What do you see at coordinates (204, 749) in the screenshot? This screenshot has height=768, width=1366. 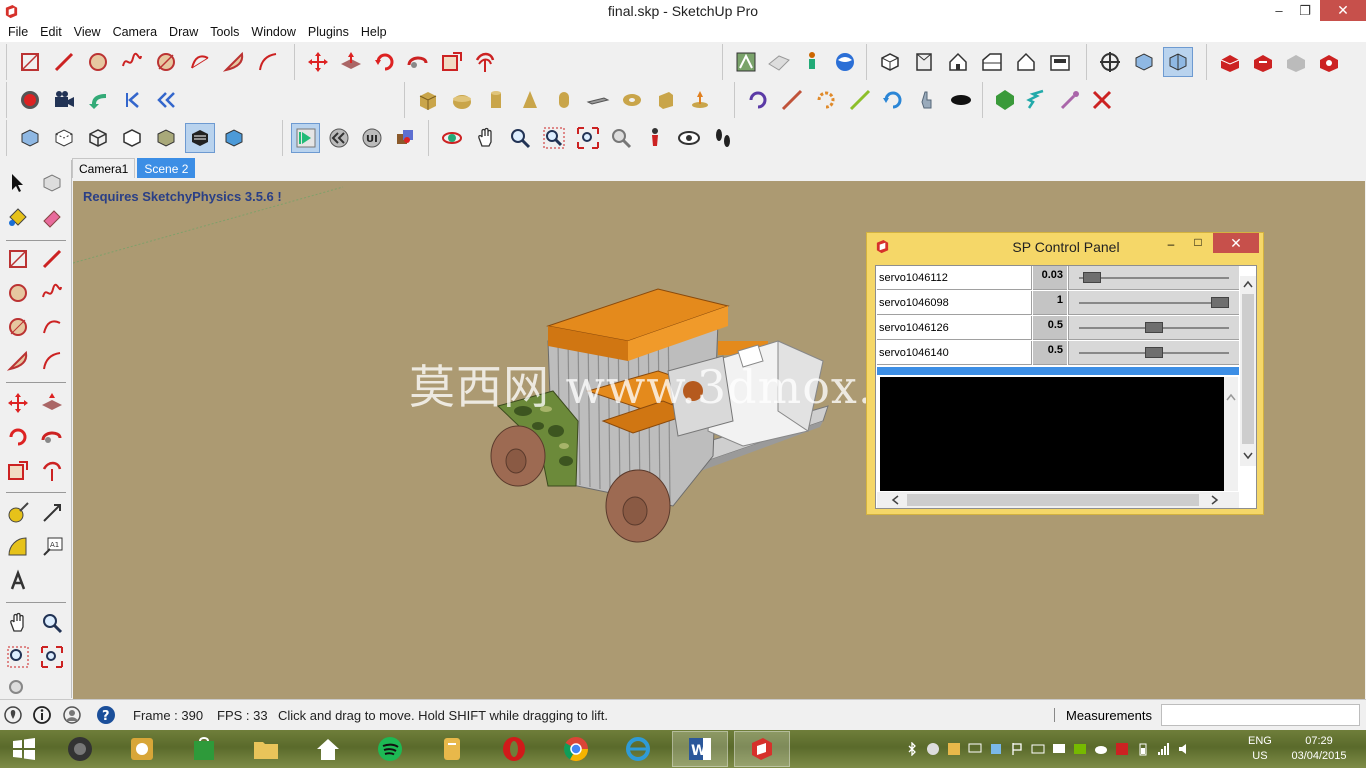 I see `taskbar-store-app` at bounding box center [204, 749].